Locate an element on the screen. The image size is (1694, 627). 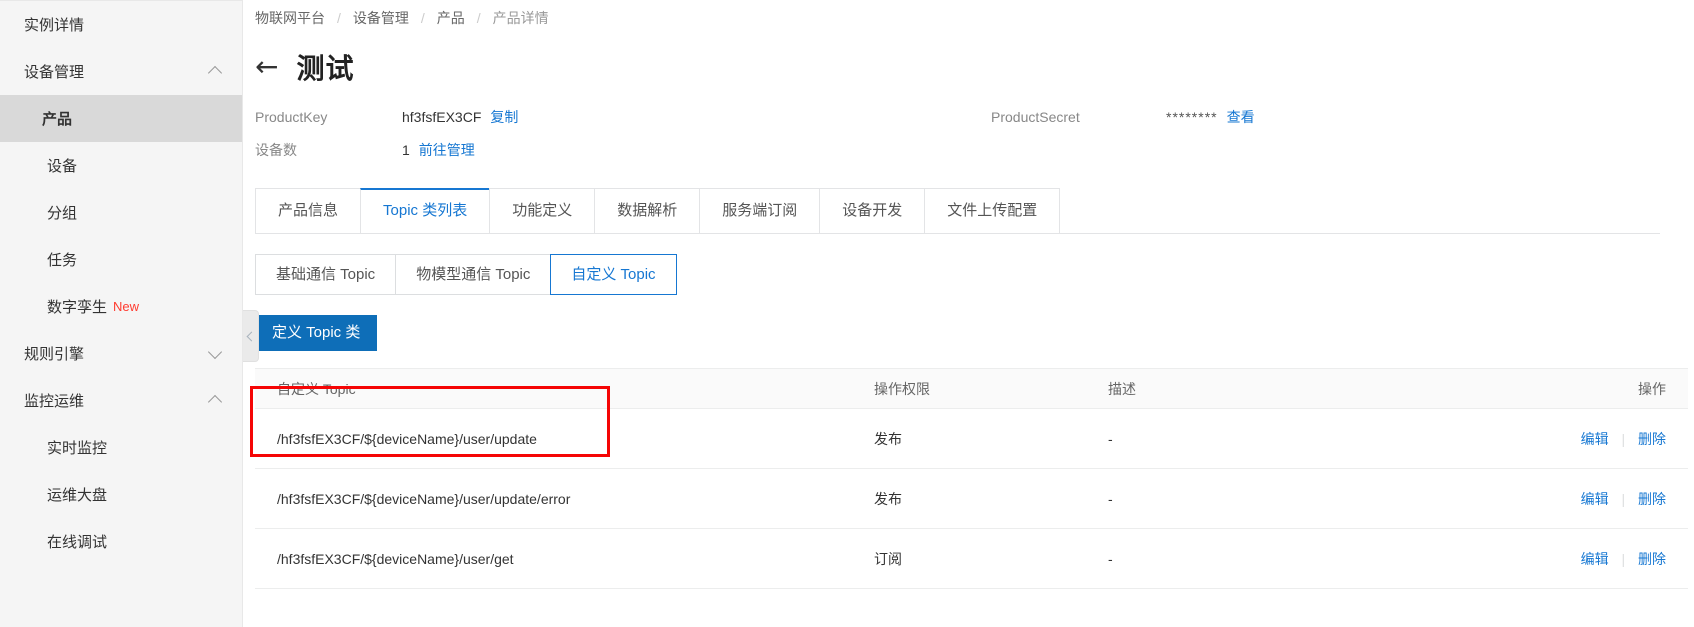
breadcrumb-item-product-detail: 产品详情 is located at coordinates (520, 18).